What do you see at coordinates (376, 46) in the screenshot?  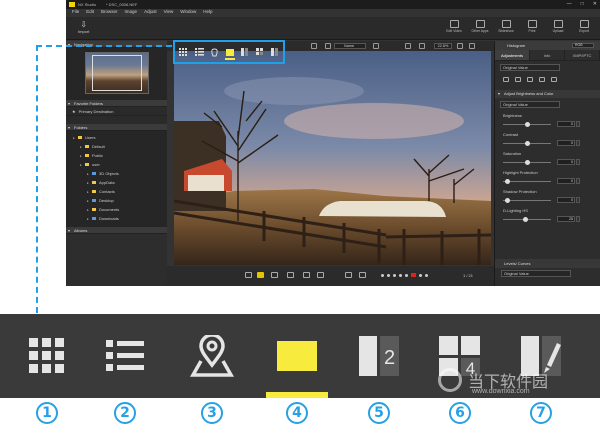 I see `filter-icon` at bounding box center [376, 46].